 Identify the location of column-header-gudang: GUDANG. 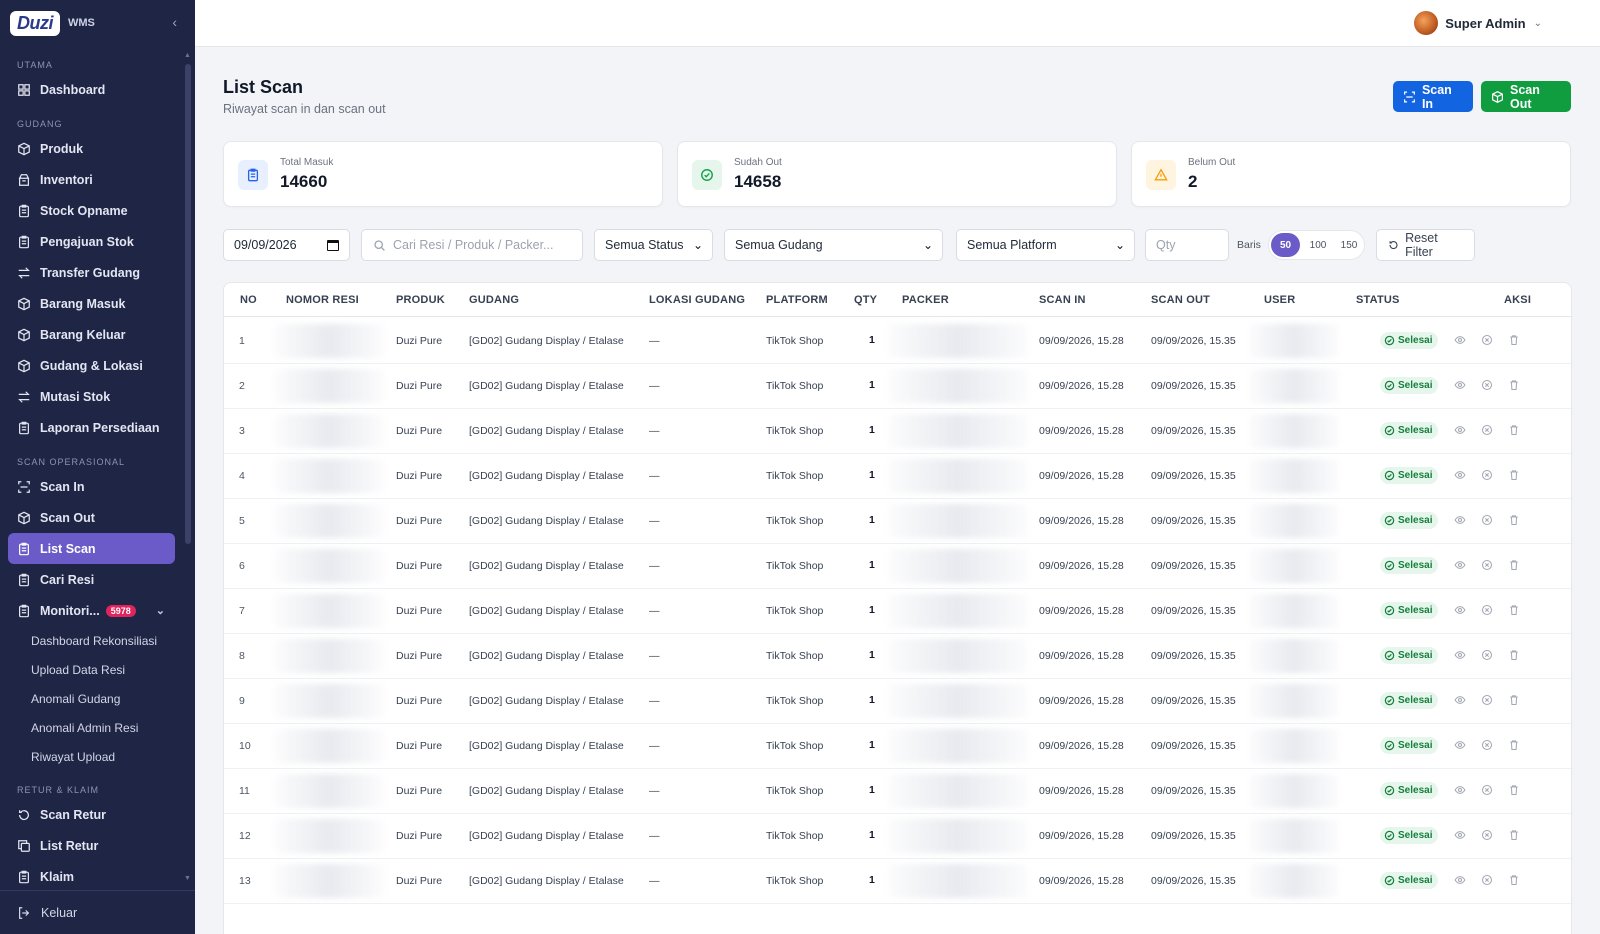
(494, 300).